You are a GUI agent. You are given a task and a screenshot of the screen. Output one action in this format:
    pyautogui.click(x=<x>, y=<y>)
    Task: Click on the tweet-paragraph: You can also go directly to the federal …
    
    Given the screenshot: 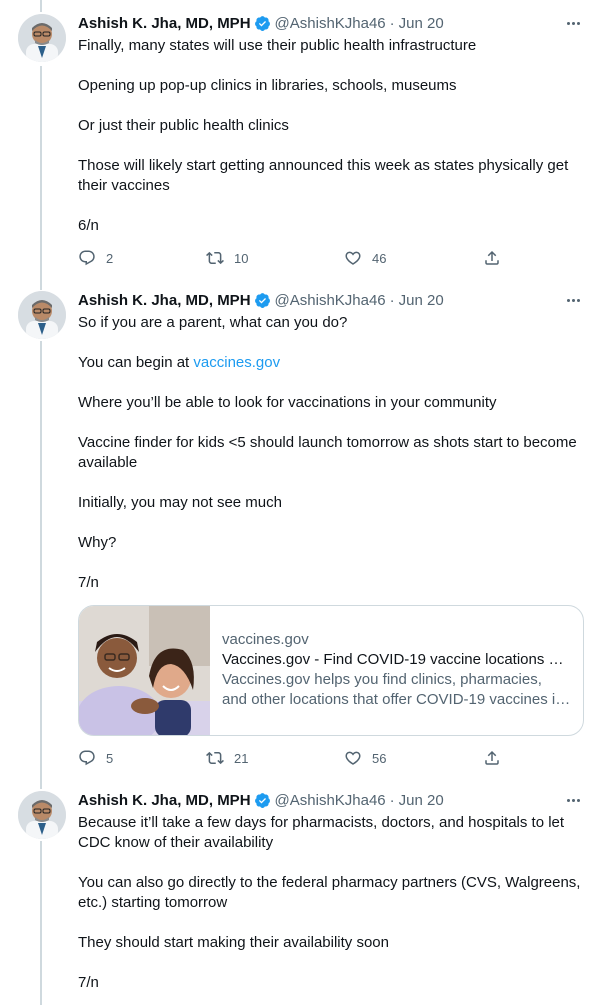 What is the action you would take?
    pyautogui.click(x=329, y=892)
    